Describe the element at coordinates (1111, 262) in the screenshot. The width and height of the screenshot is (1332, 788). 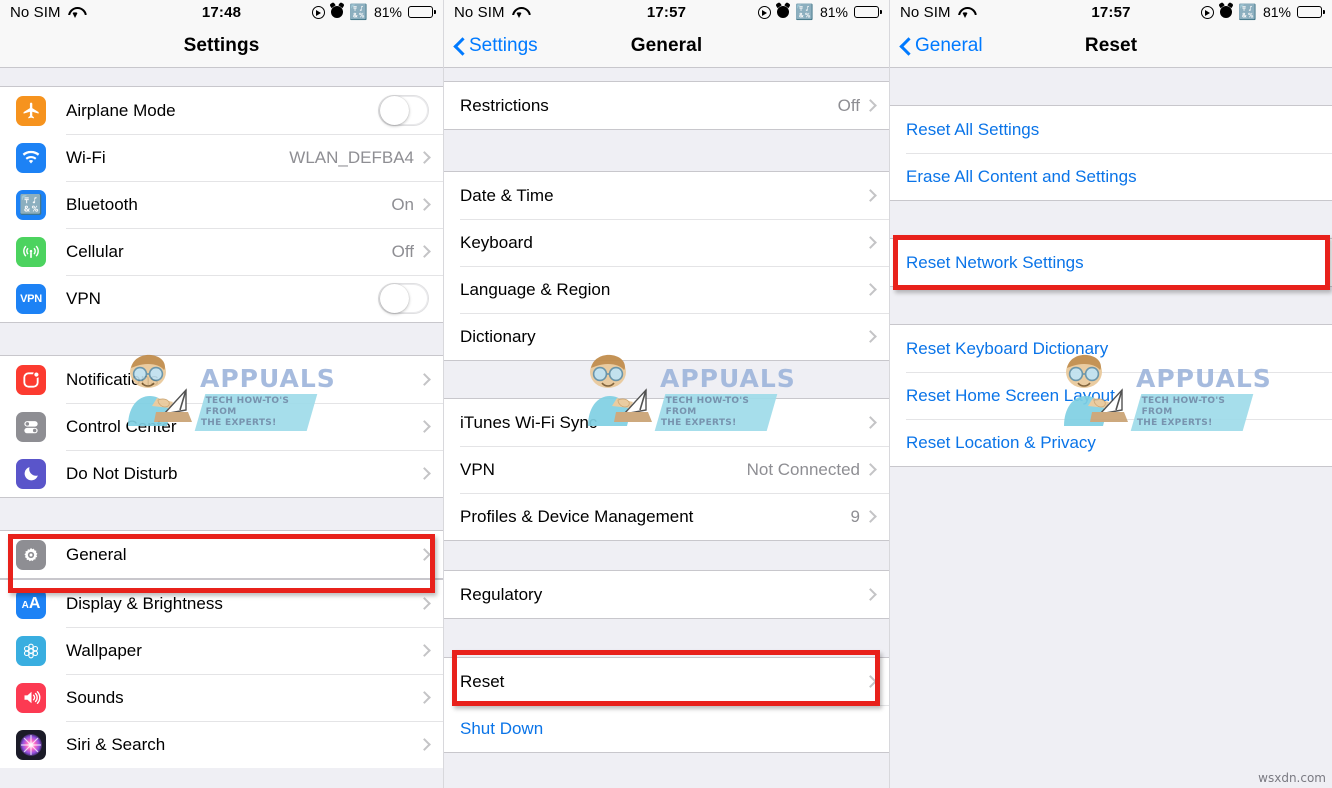
I see `list-item-reset-network-settings: Reset Network Settings` at that location.